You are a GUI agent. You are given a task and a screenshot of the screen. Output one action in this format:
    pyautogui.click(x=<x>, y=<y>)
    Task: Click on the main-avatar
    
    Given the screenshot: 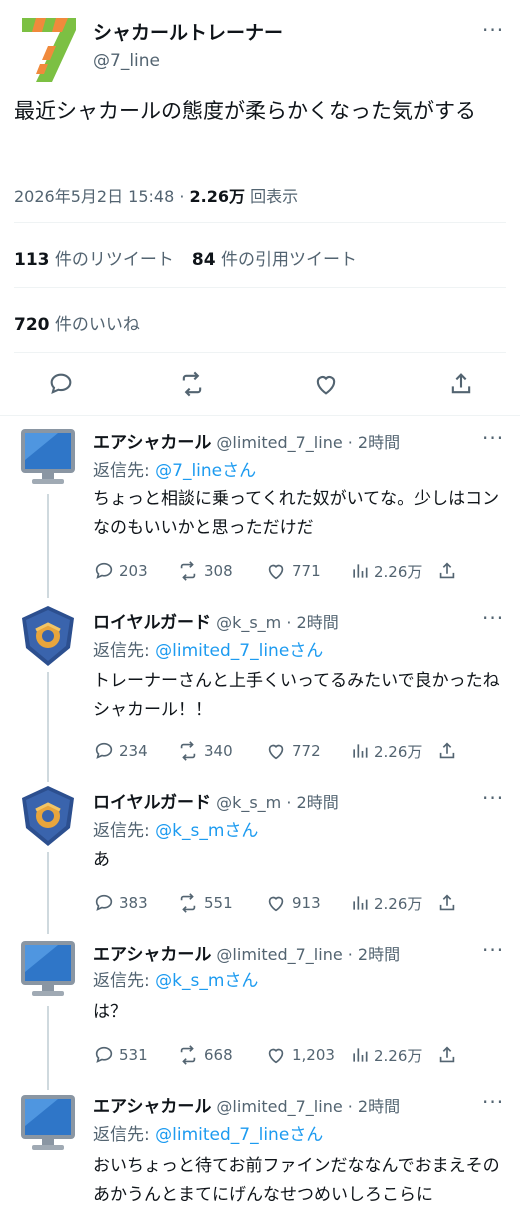 What is the action you would take?
    pyautogui.click(x=49, y=48)
    